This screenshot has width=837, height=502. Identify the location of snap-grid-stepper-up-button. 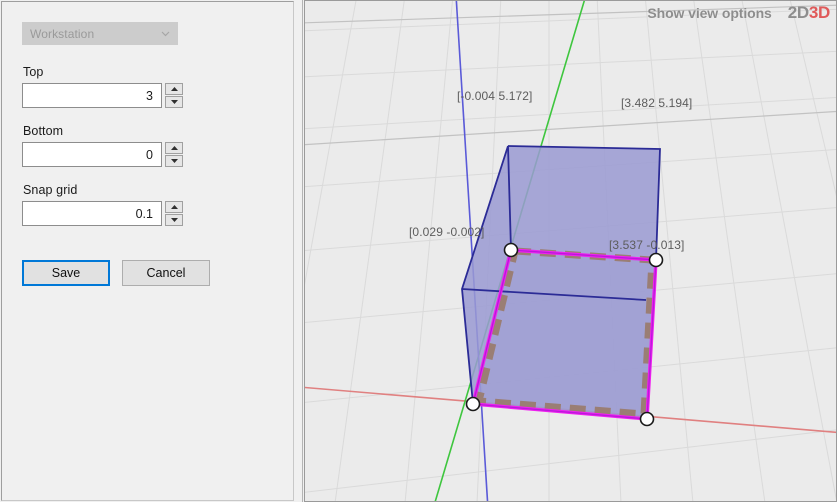
(174, 207).